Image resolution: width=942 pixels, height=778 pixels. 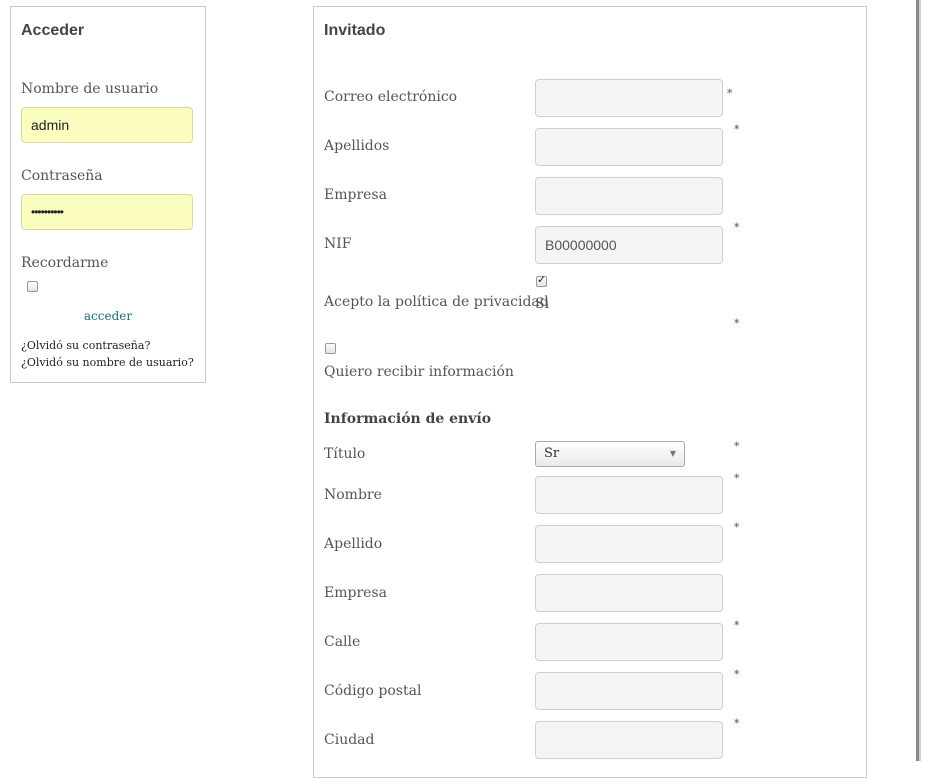 I want to click on last-name-label: Apellido, so click(x=353, y=544).